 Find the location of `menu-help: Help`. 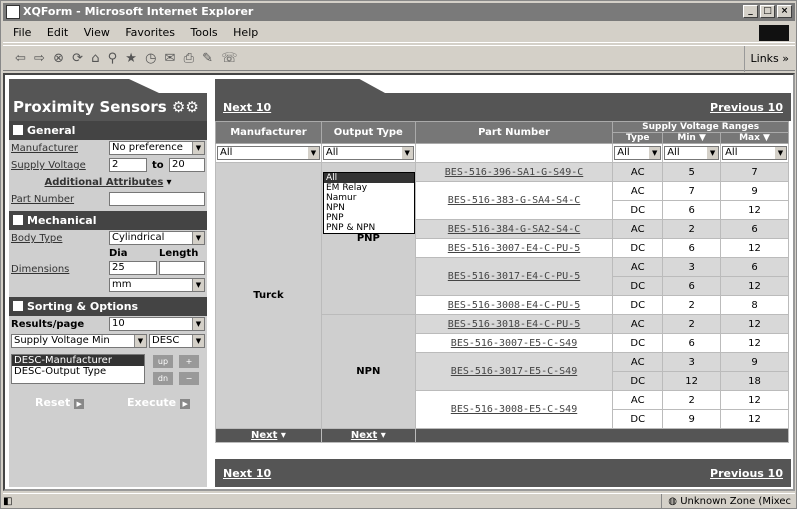

menu-help: Help is located at coordinates (245, 33).